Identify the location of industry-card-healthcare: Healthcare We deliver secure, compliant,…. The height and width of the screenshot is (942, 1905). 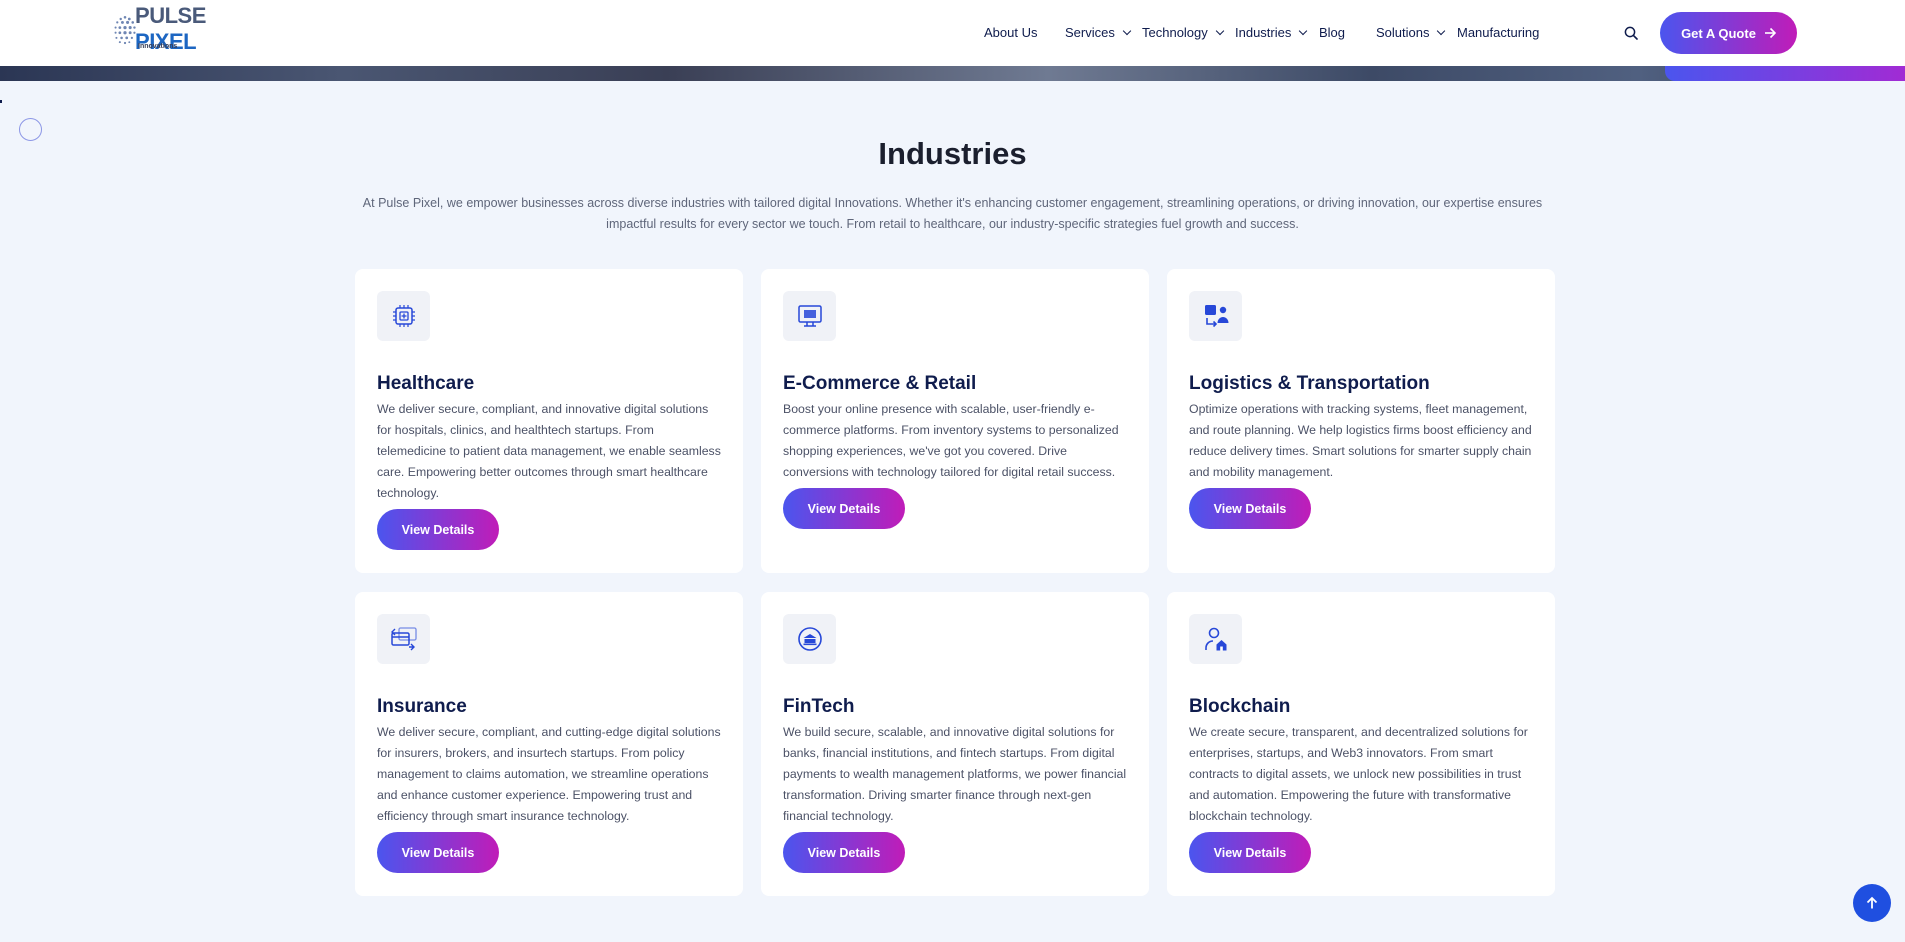
(549, 421).